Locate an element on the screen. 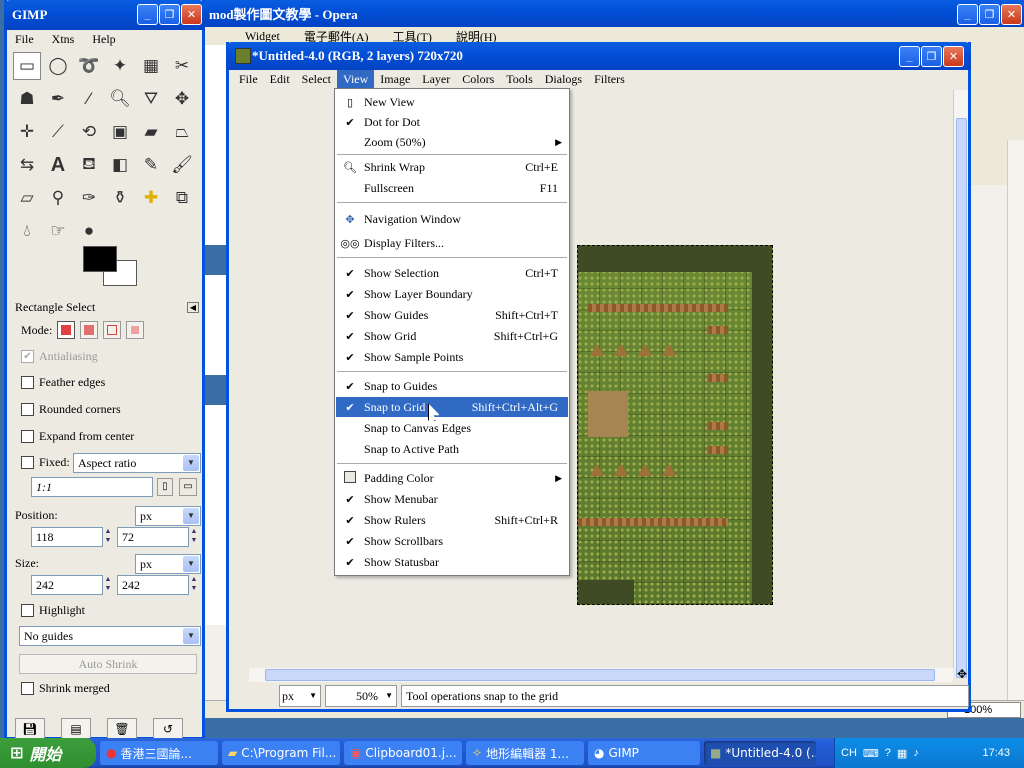  fixed-mode-select: Aspect ratio ▼ is located at coordinates (137, 463).